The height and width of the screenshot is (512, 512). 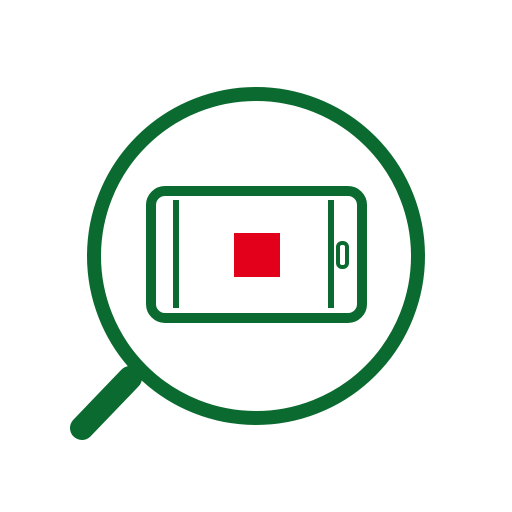 What do you see at coordinates (342, 255) in the screenshot?
I see `phone-home-button-icon` at bounding box center [342, 255].